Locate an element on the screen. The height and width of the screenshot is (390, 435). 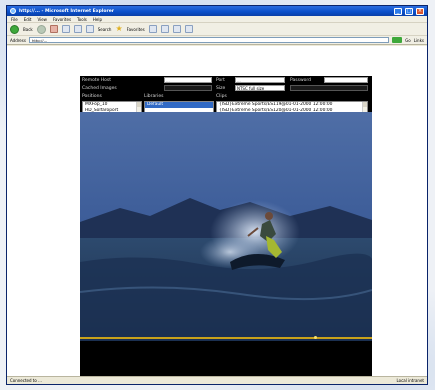
mail-icon is located at coordinates (176, 29).